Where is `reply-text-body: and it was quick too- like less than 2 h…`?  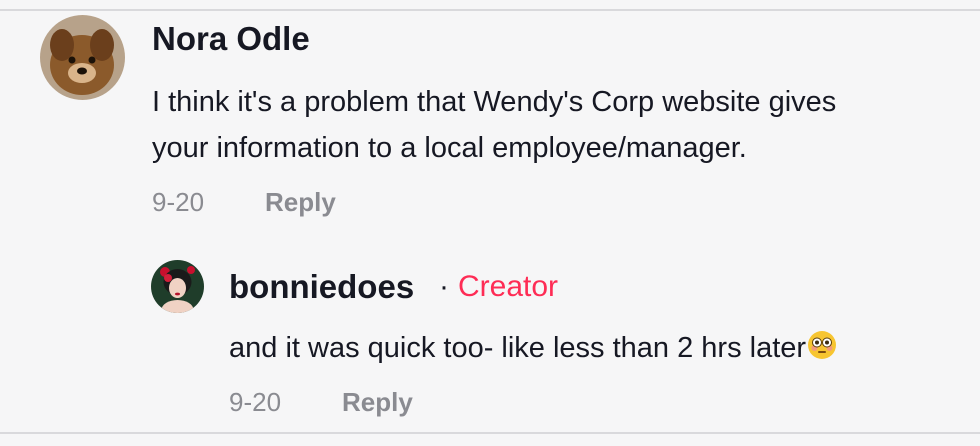
reply-text-body: and it was quick too- like less than 2 h… is located at coordinates (518, 348).